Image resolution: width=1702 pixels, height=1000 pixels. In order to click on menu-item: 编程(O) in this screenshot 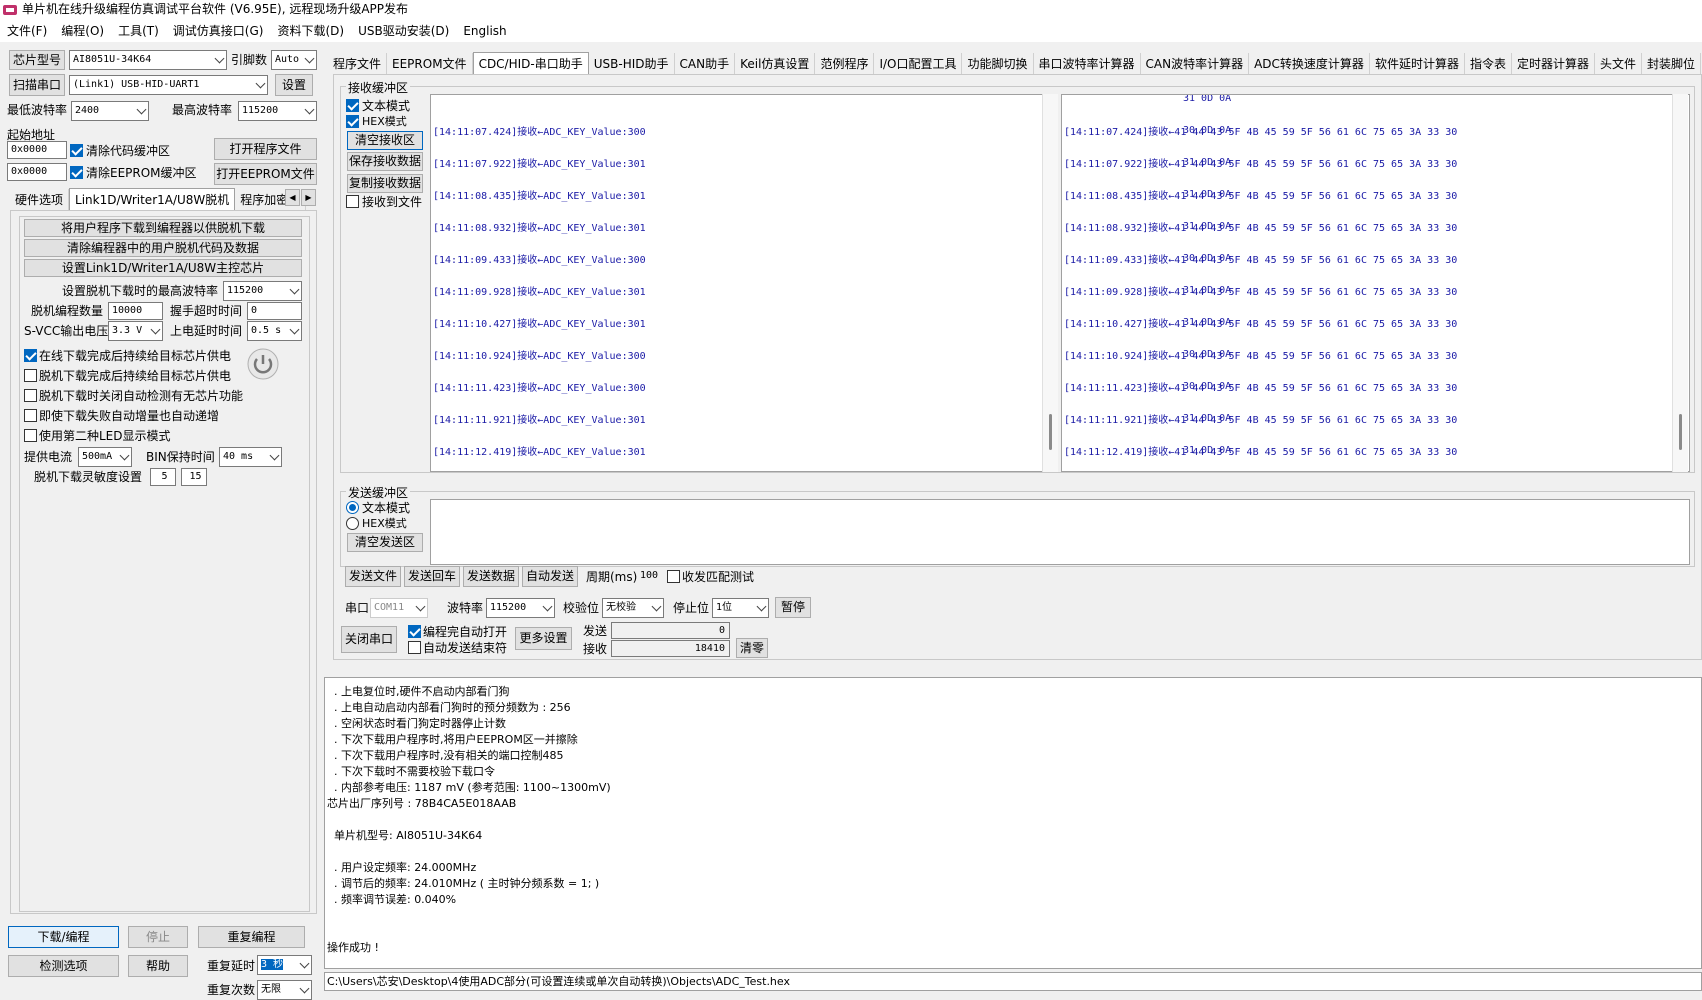, I will do `click(82, 31)`.